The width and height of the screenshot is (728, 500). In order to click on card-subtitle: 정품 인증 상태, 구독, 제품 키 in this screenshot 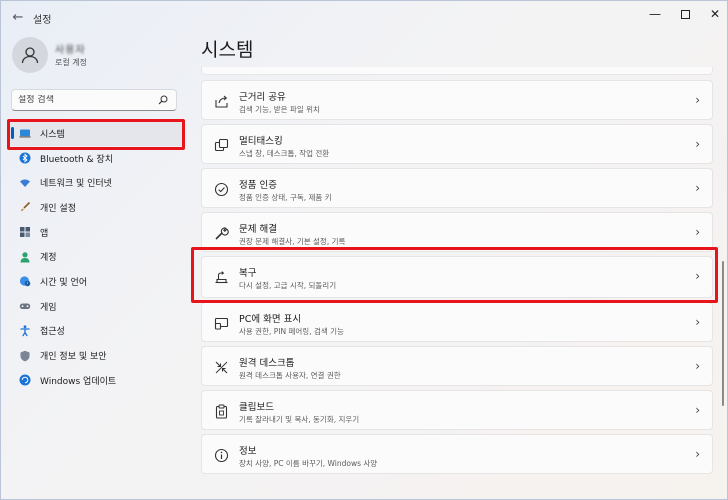, I will do `click(285, 197)`.